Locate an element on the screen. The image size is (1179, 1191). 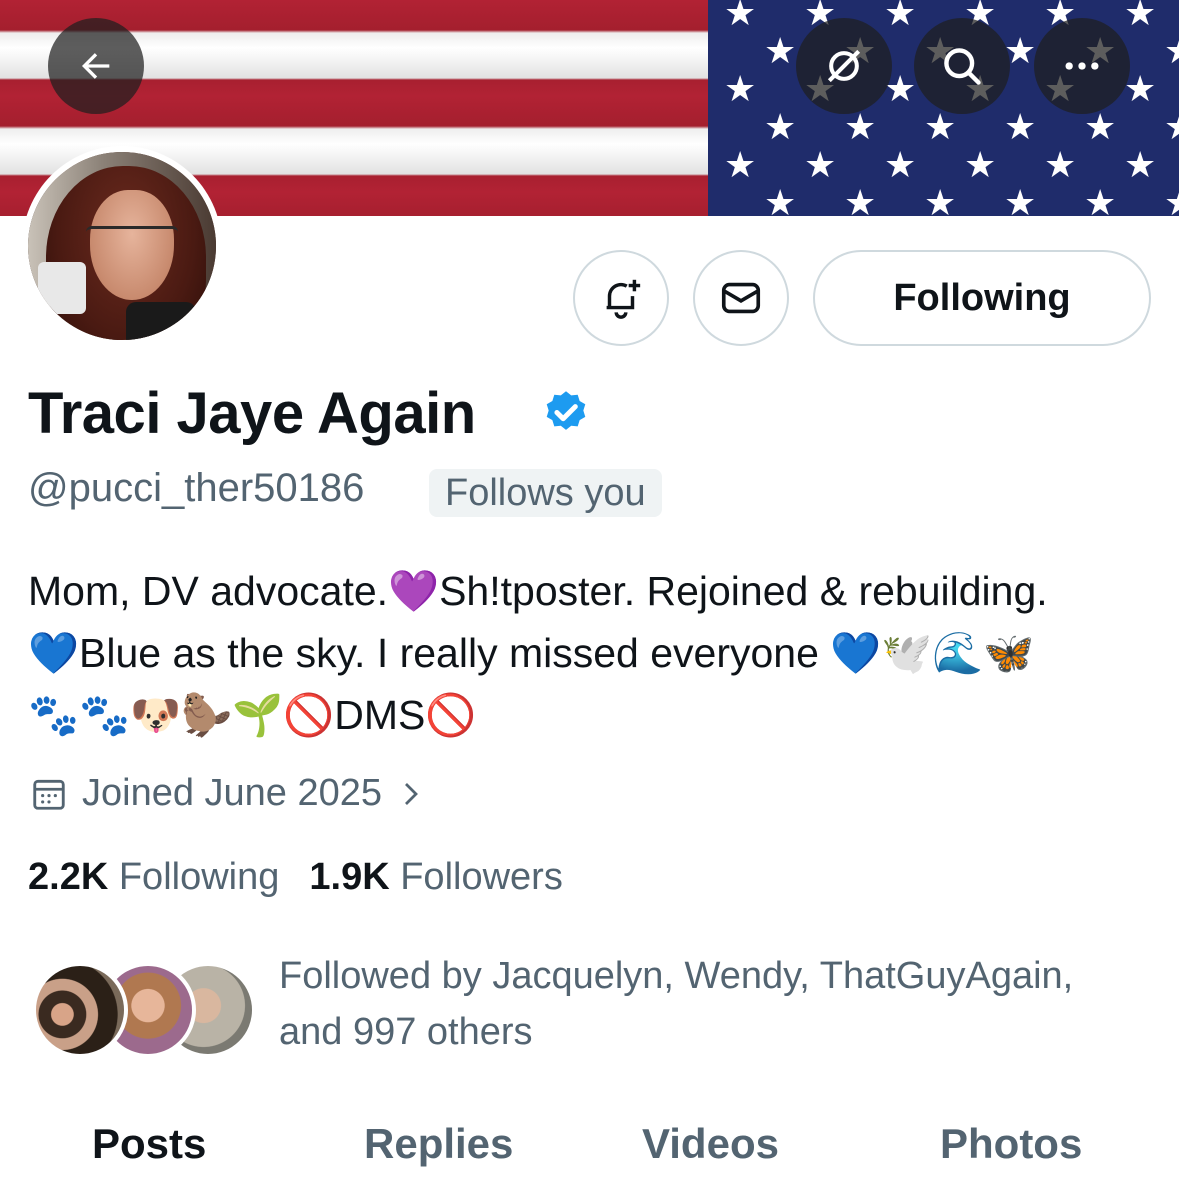
search-icon is located at coordinates (962, 66).